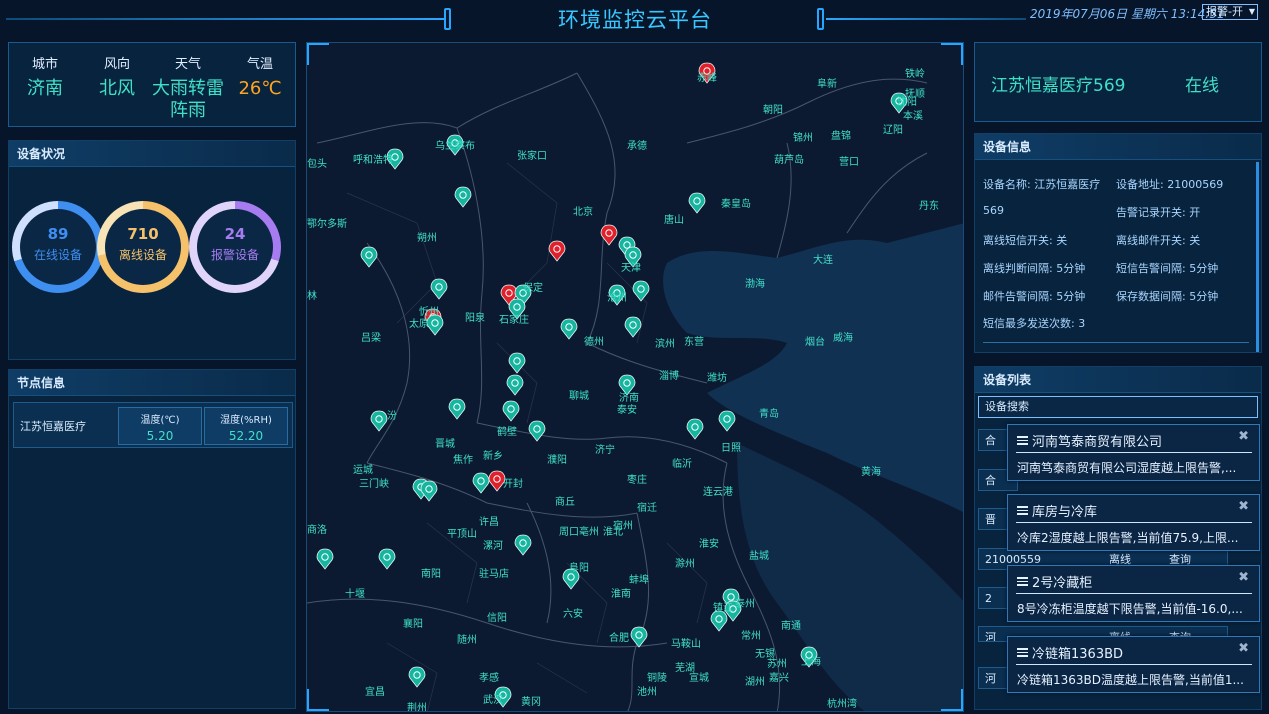 The height and width of the screenshot is (714, 1269). I want to click on node-row: 江苏恒嘉医疗 温度(℃) 5.20 湿度(%RH) 52.20, so click(153, 425).